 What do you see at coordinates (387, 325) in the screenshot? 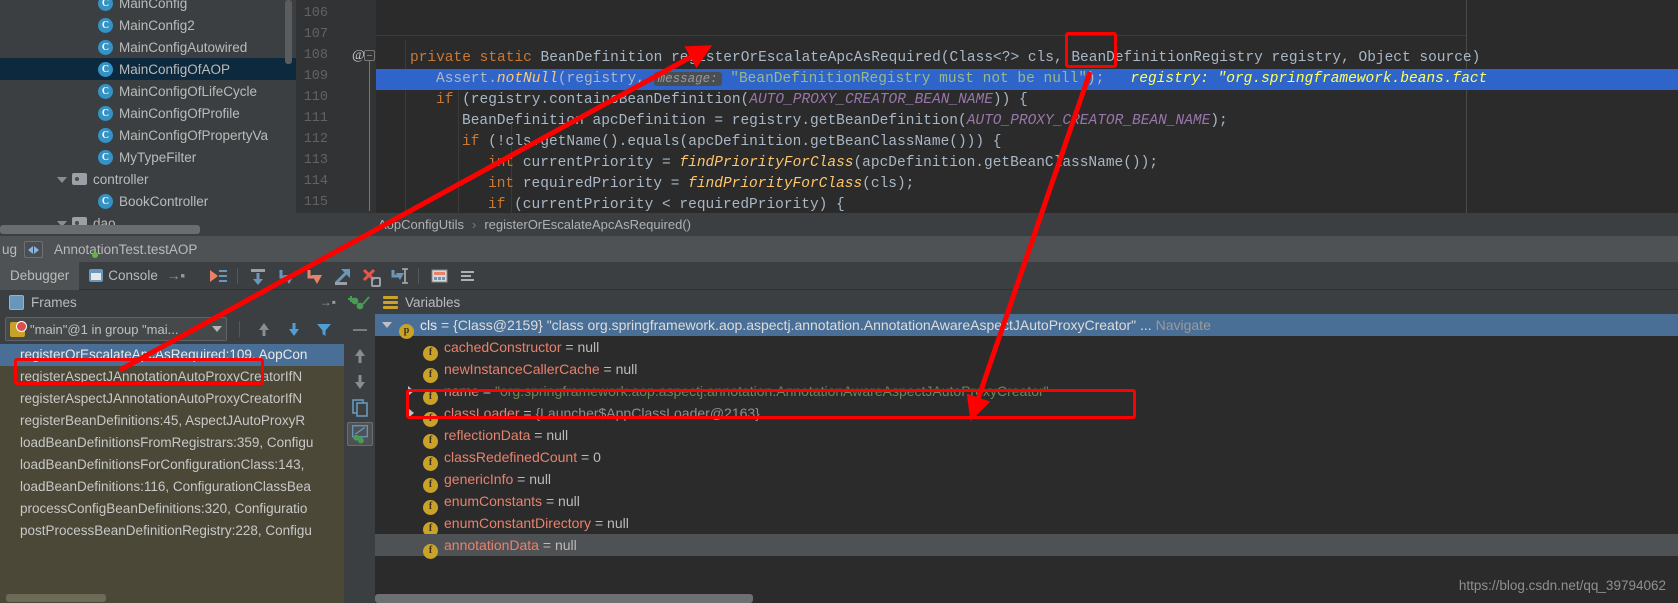
I see `chevron-down-icon` at bounding box center [387, 325].